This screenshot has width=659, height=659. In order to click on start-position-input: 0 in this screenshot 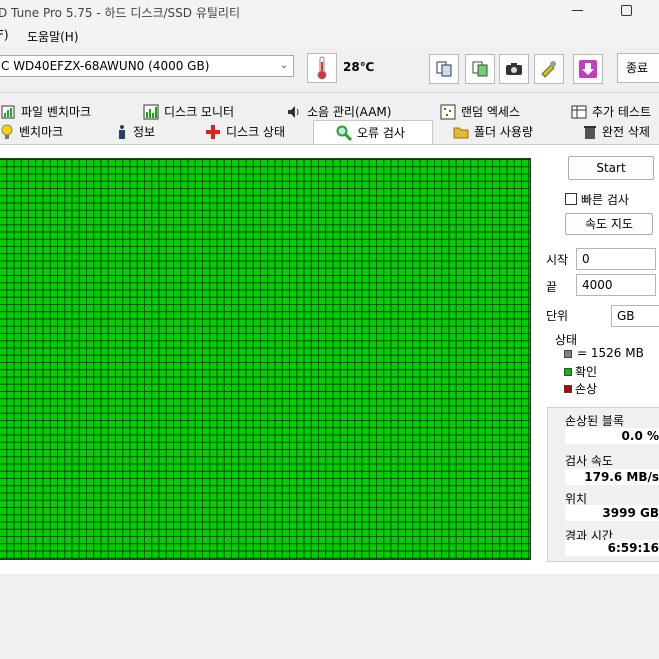, I will do `click(616, 259)`.